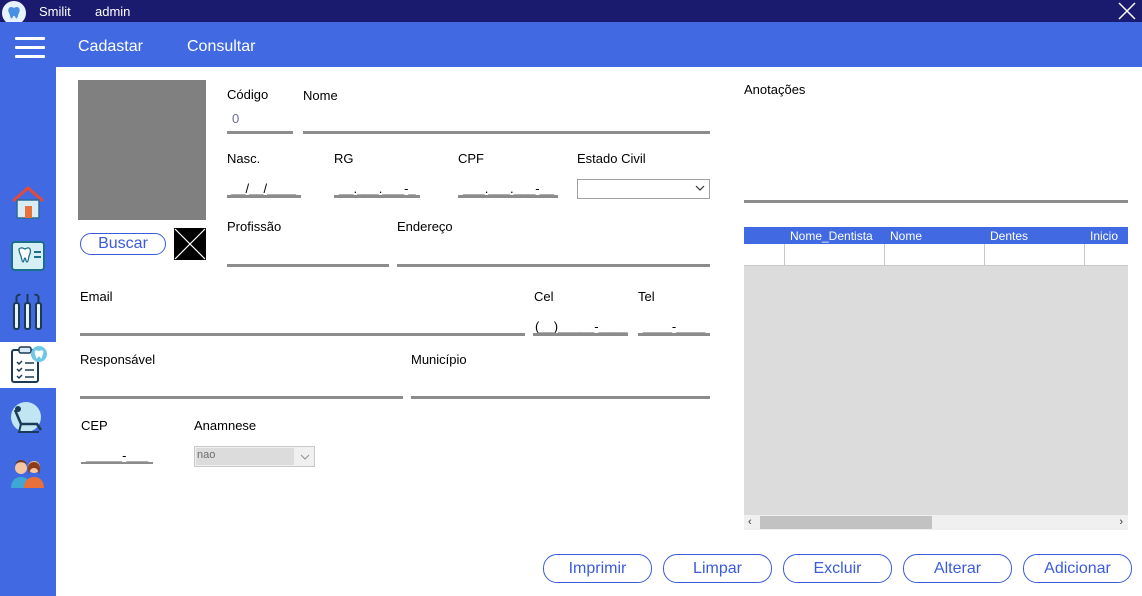 Image resolution: width=1142 pixels, height=596 pixels. What do you see at coordinates (906, 236) in the screenshot?
I see `column-header-nome: Nome` at bounding box center [906, 236].